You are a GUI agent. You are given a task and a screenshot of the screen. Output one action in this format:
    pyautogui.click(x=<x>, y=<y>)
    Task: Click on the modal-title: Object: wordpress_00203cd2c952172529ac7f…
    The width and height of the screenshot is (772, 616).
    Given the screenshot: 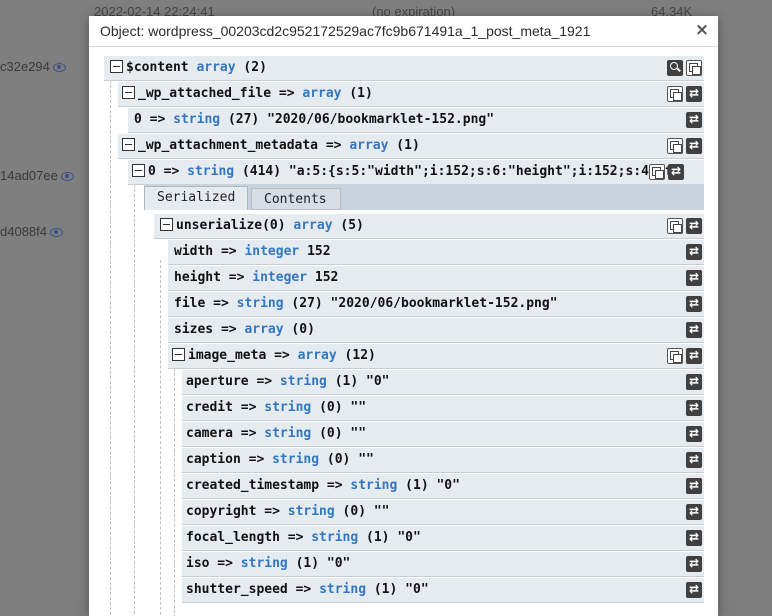 What is the action you would take?
    pyautogui.click(x=403, y=31)
    